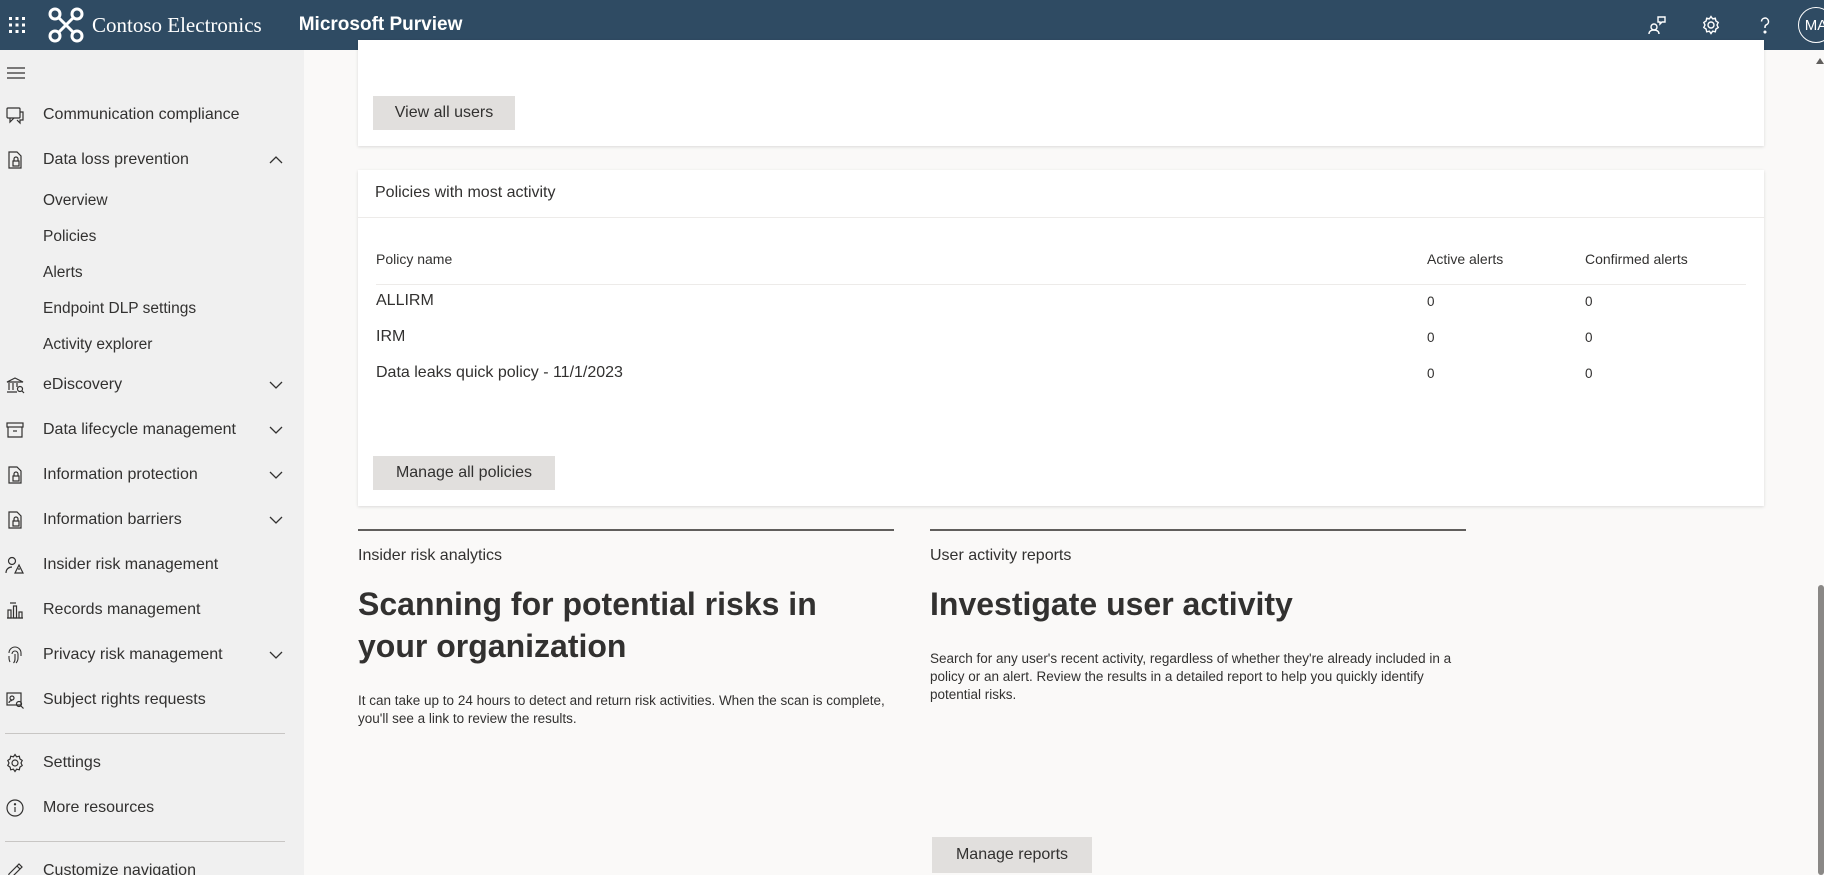  What do you see at coordinates (83, 384) in the screenshot?
I see `sidebar-item-label: eDiscovery` at bounding box center [83, 384].